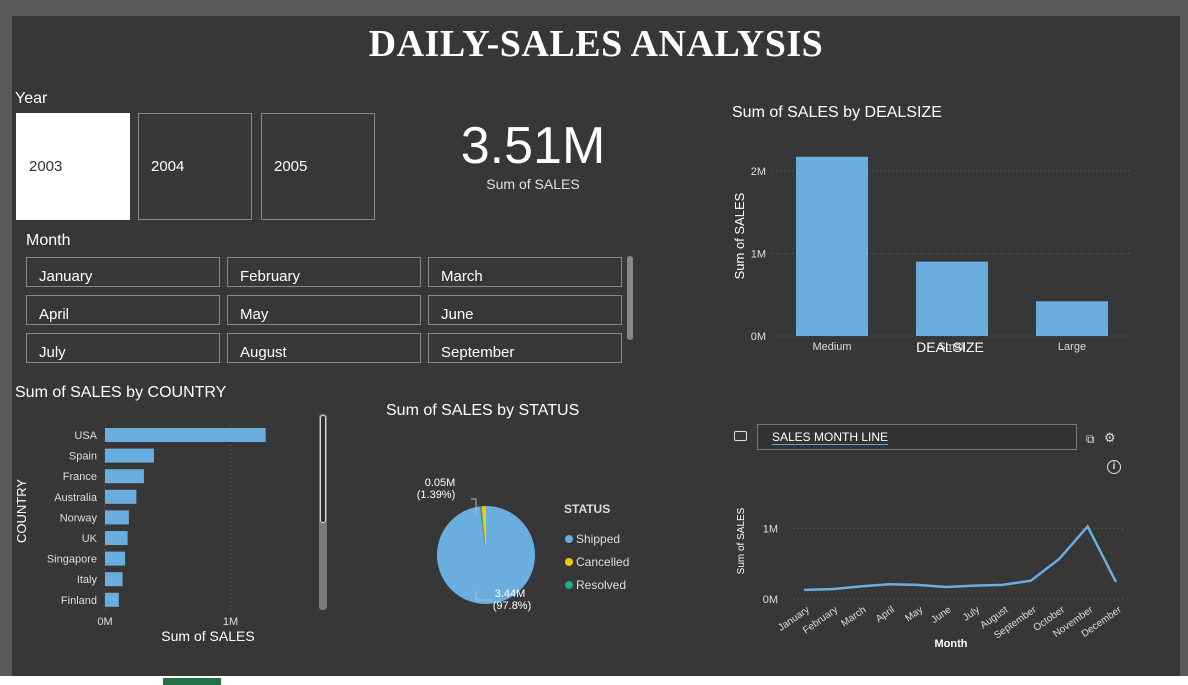  Describe the element at coordinates (601, 585) in the screenshot. I see `legend-label-resolved: Resolved` at that location.